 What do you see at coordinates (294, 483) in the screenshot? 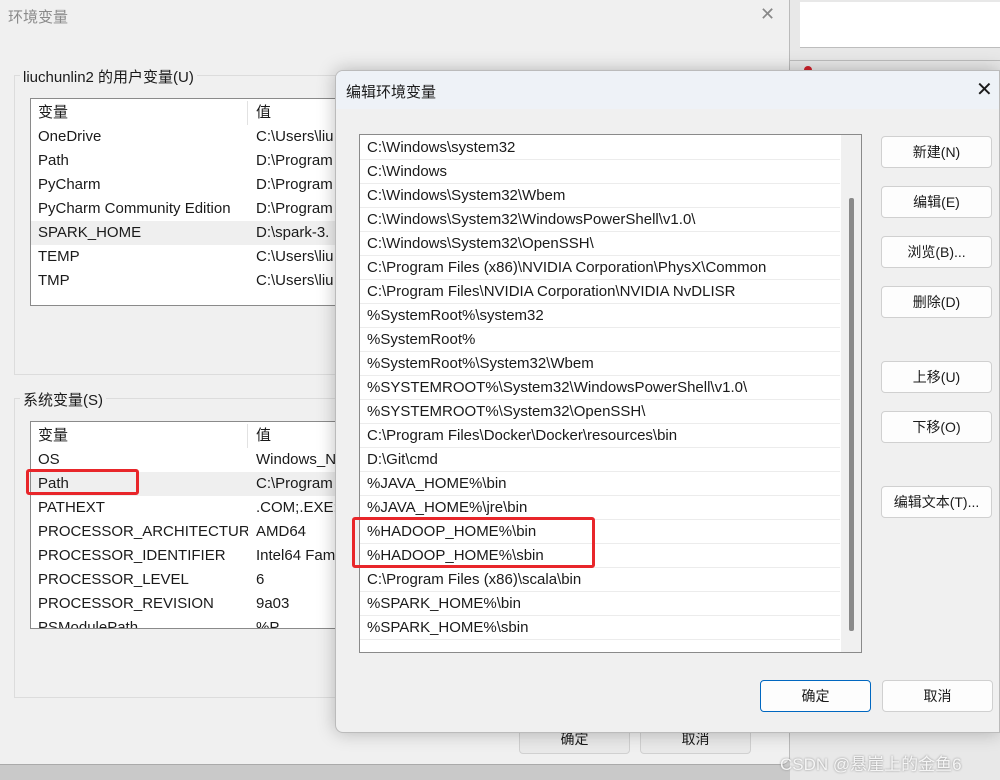
I see `variable-value: C:\Program` at bounding box center [294, 483].